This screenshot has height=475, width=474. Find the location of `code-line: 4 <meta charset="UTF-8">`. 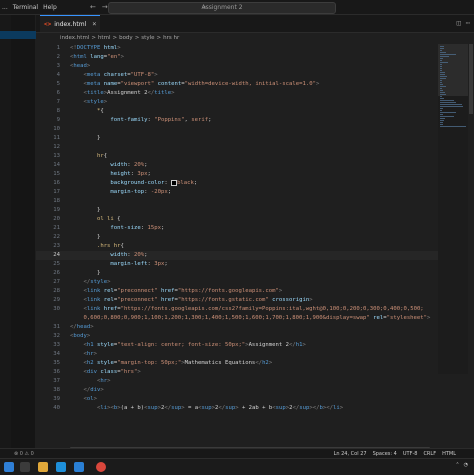

code-line: 4 <meta charset="UTF-8"> is located at coordinates (255, 75).